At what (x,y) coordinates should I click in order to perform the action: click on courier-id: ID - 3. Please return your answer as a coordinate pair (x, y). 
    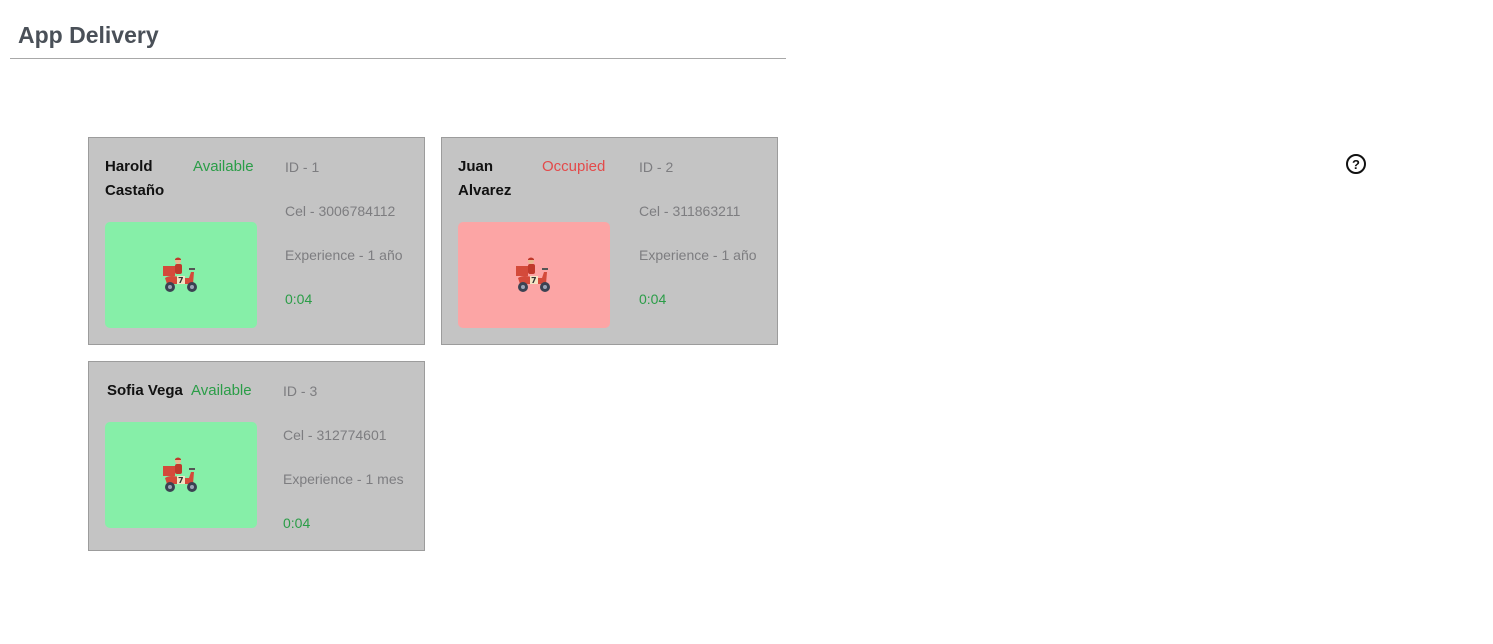
    Looking at the image, I should click on (300, 391).